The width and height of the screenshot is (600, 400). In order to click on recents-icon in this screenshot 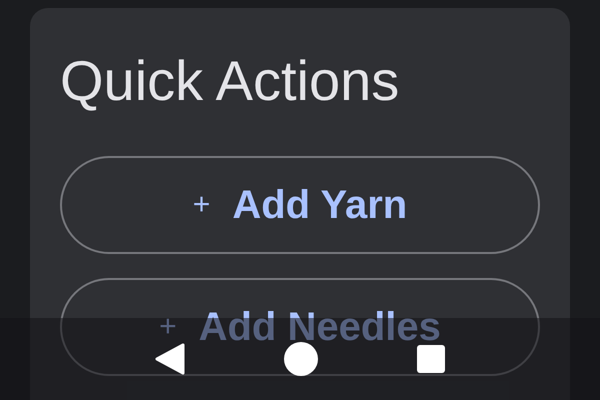, I will do `click(431, 359)`.